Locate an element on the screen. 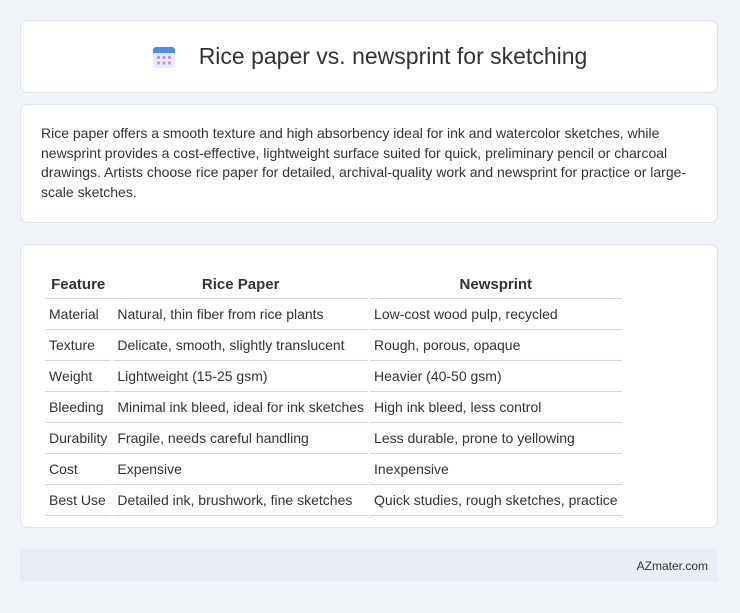 This screenshot has width=740, height=613. rice-paper-cell: Lightweight (15-25 gsm) is located at coordinates (241, 376).